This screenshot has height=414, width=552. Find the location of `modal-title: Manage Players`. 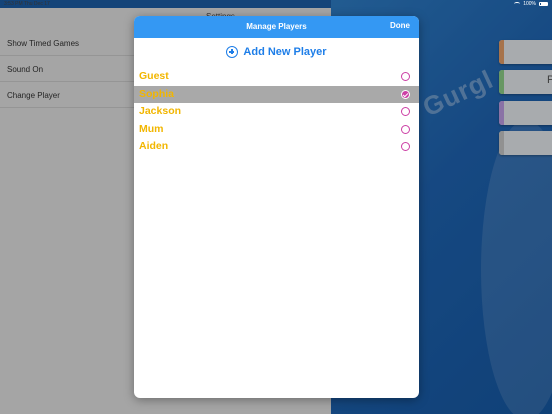

modal-title: Manage Players is located at coordinates (276, 26).